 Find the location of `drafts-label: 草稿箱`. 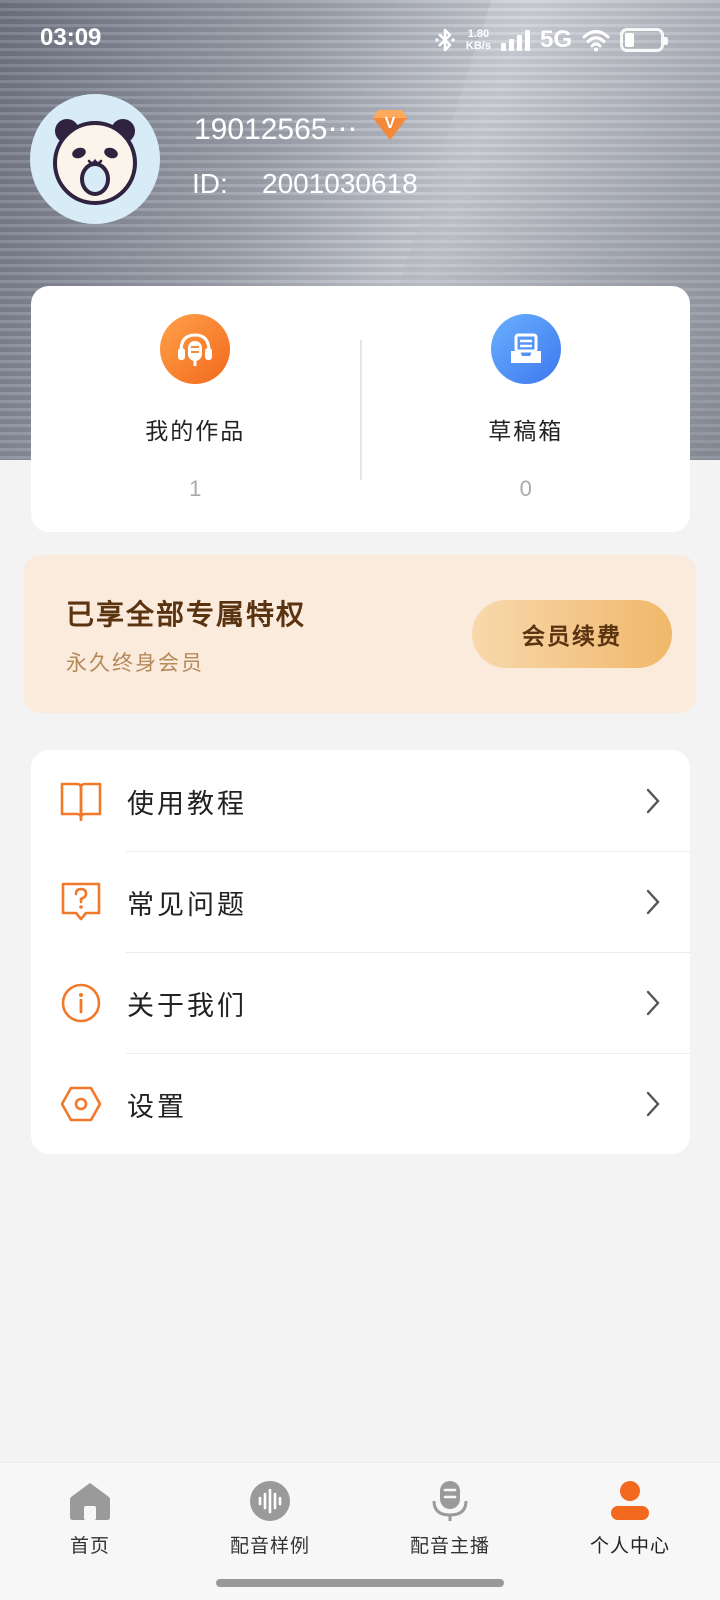

drafts-label: 草稿箱 is located at coordinates (526, 432).